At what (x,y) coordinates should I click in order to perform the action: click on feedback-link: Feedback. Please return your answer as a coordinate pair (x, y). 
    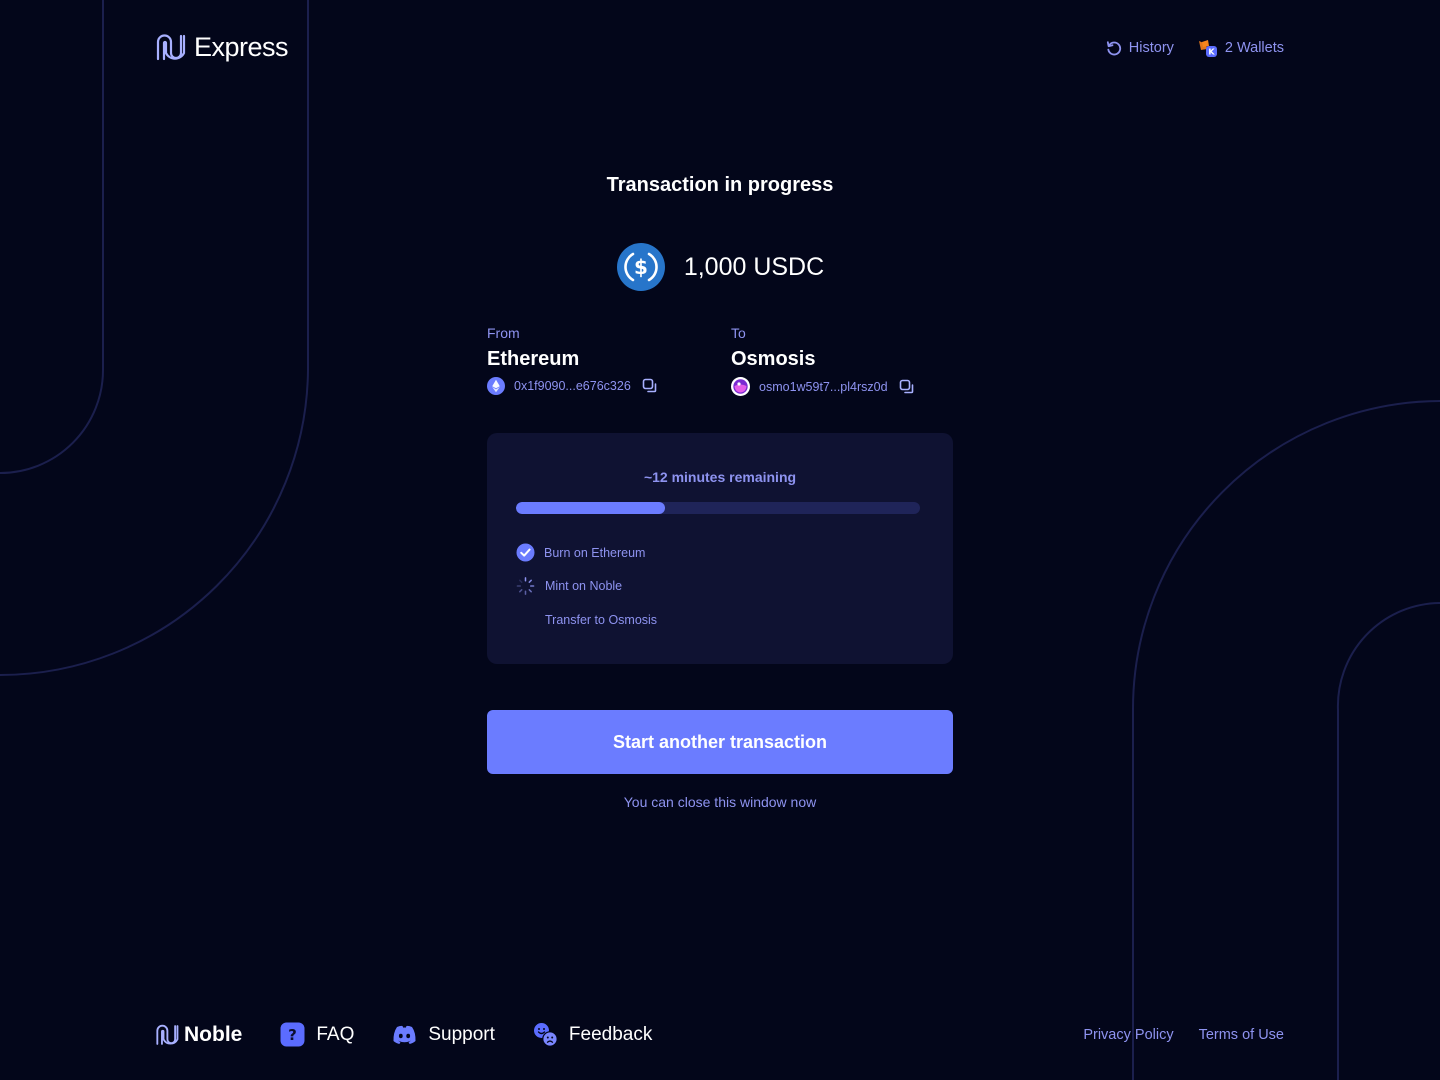
    Looking at the image, I should click on (592, 1034).